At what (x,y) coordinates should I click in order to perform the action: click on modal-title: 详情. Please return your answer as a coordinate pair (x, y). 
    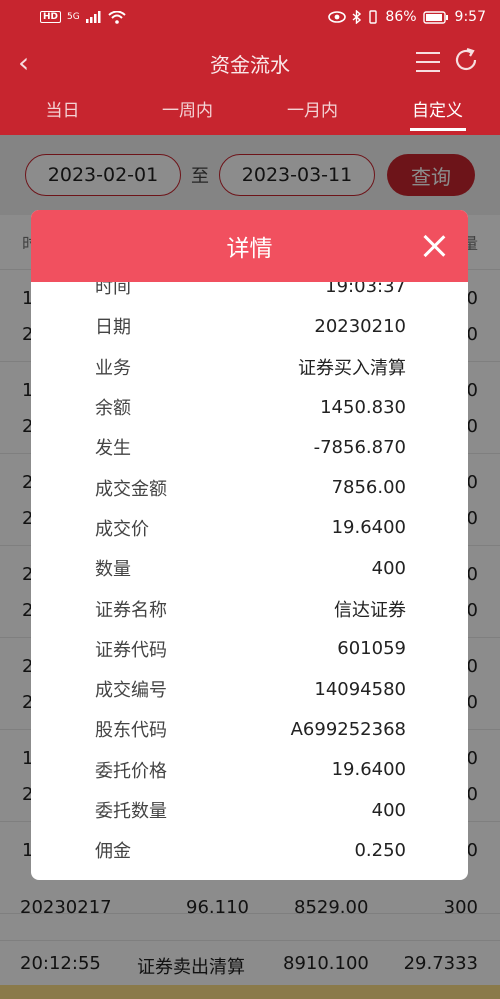
    Looking at the image, I should click on (249, 249).